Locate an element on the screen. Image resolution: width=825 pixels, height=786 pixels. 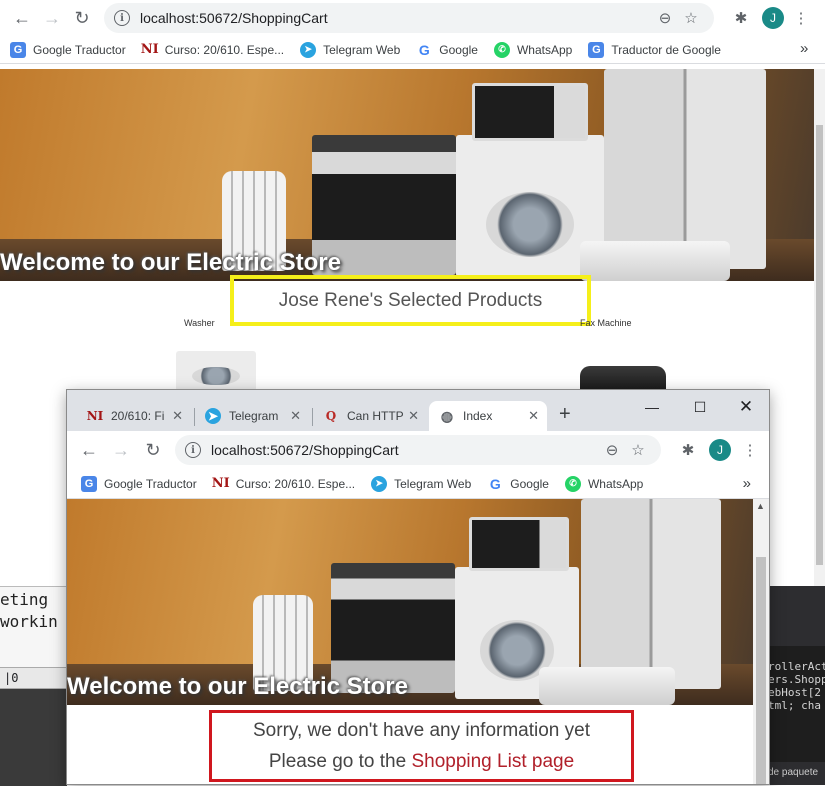
selected-products-heading: Jose Rene's Selected Products is located at coordinates (410, 300).